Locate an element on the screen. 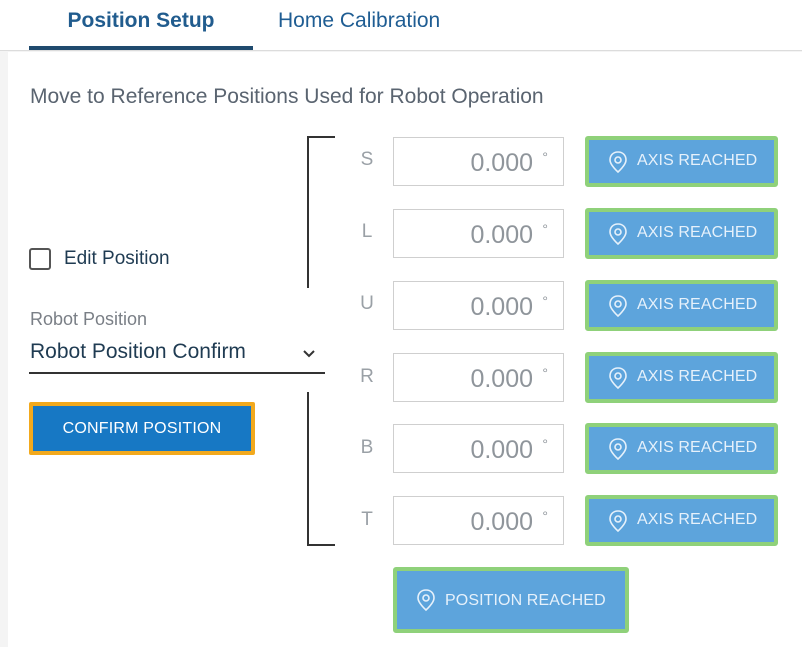  axis-reached-button-l: AXIS REACHED is located at coordinates (681, 233).